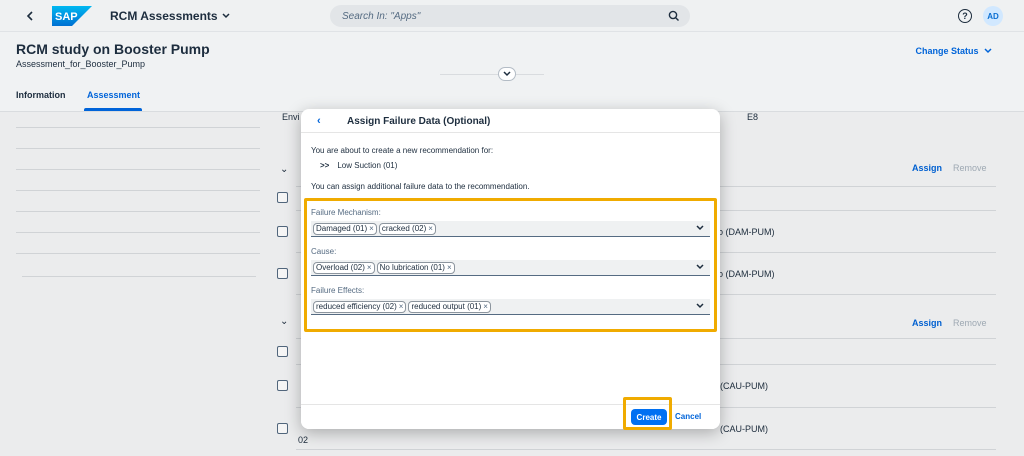 This screenshot has width=1024, height=456. What do you see at coordinates (319, 121) in the screenshot?
I see `back-icon: ‹` at bounding box center [319, 121].